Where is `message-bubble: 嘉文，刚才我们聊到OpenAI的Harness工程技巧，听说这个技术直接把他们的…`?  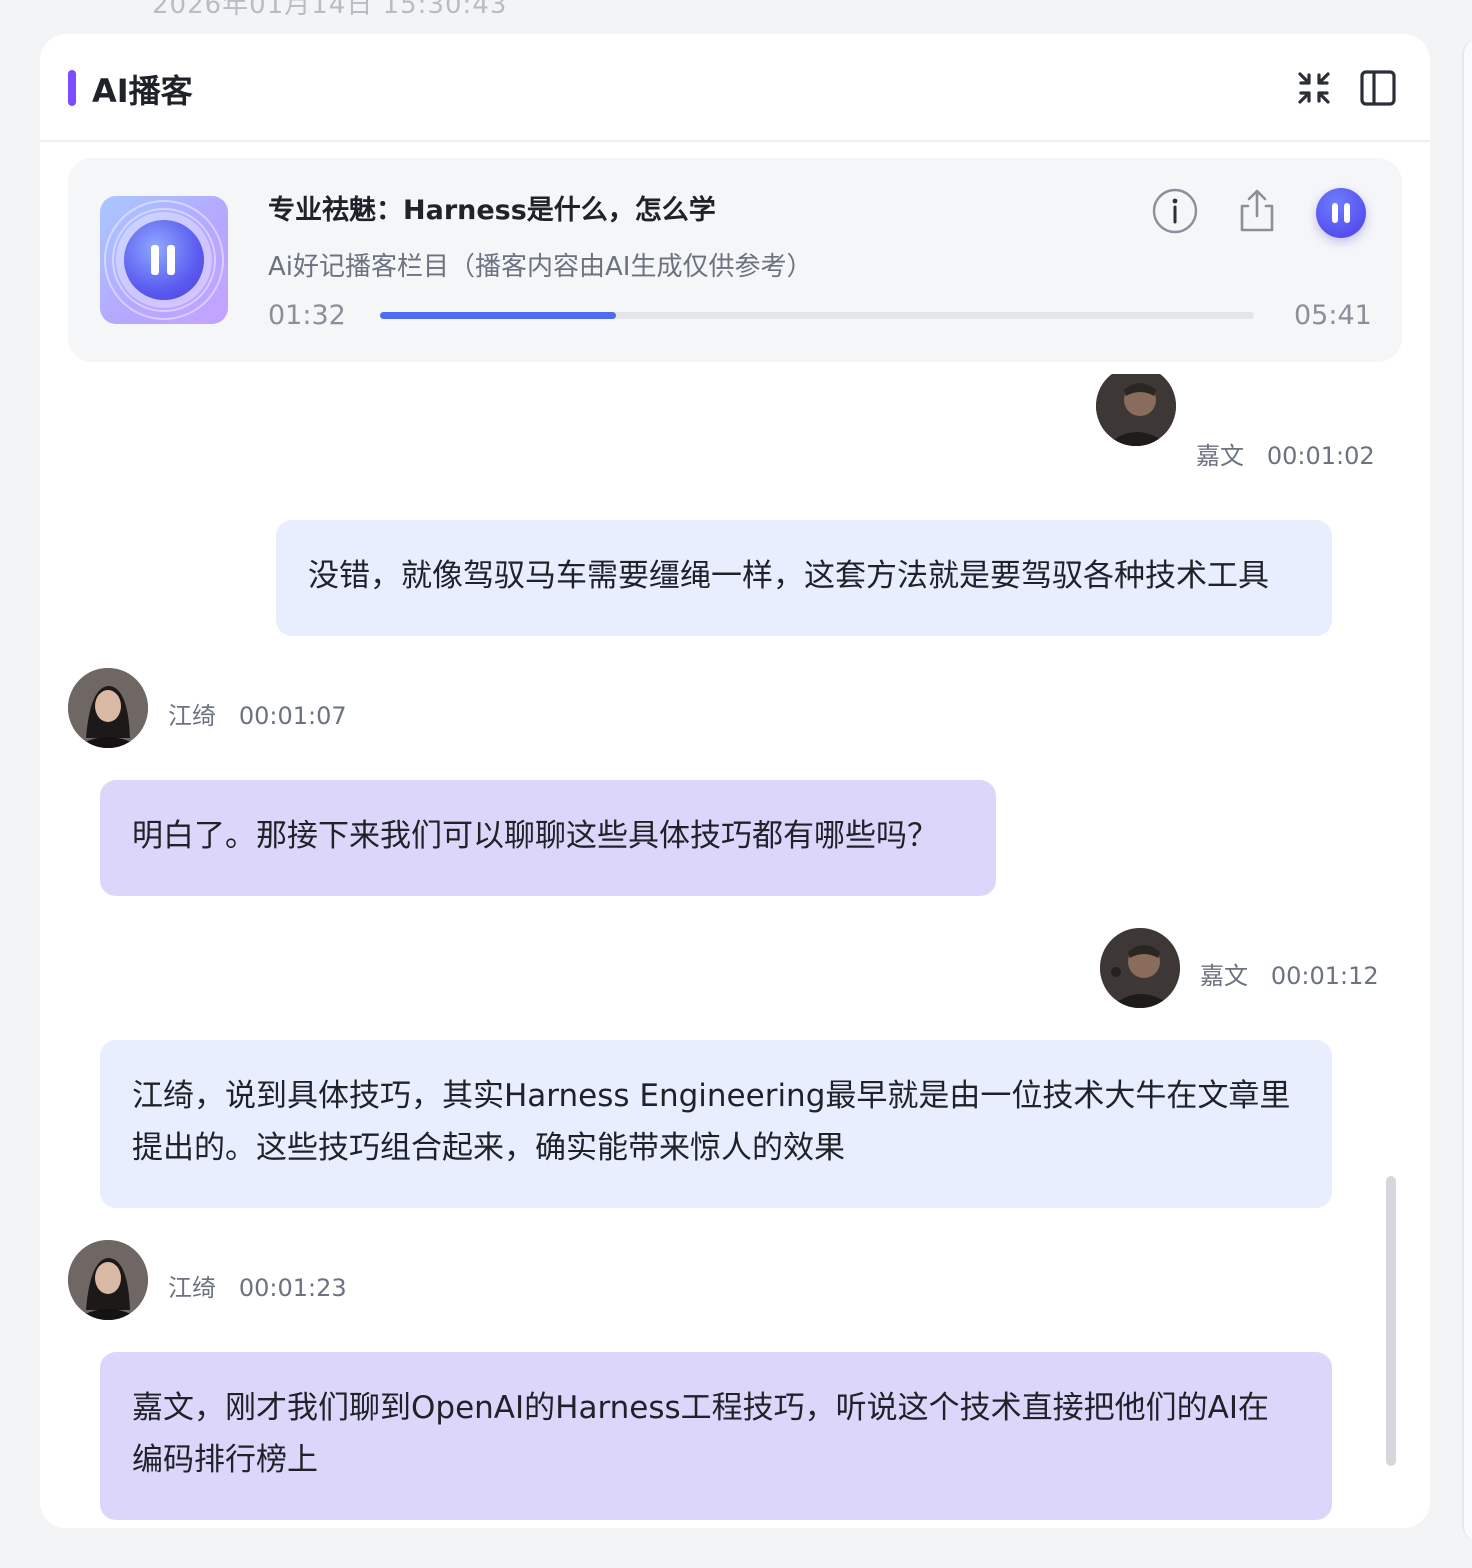 message-bubble: 嘉文，刚才我们聊到OpenAI的Harness工程技巧，听说这个技术直接把他们的… is located at coordinates (716, 1436).